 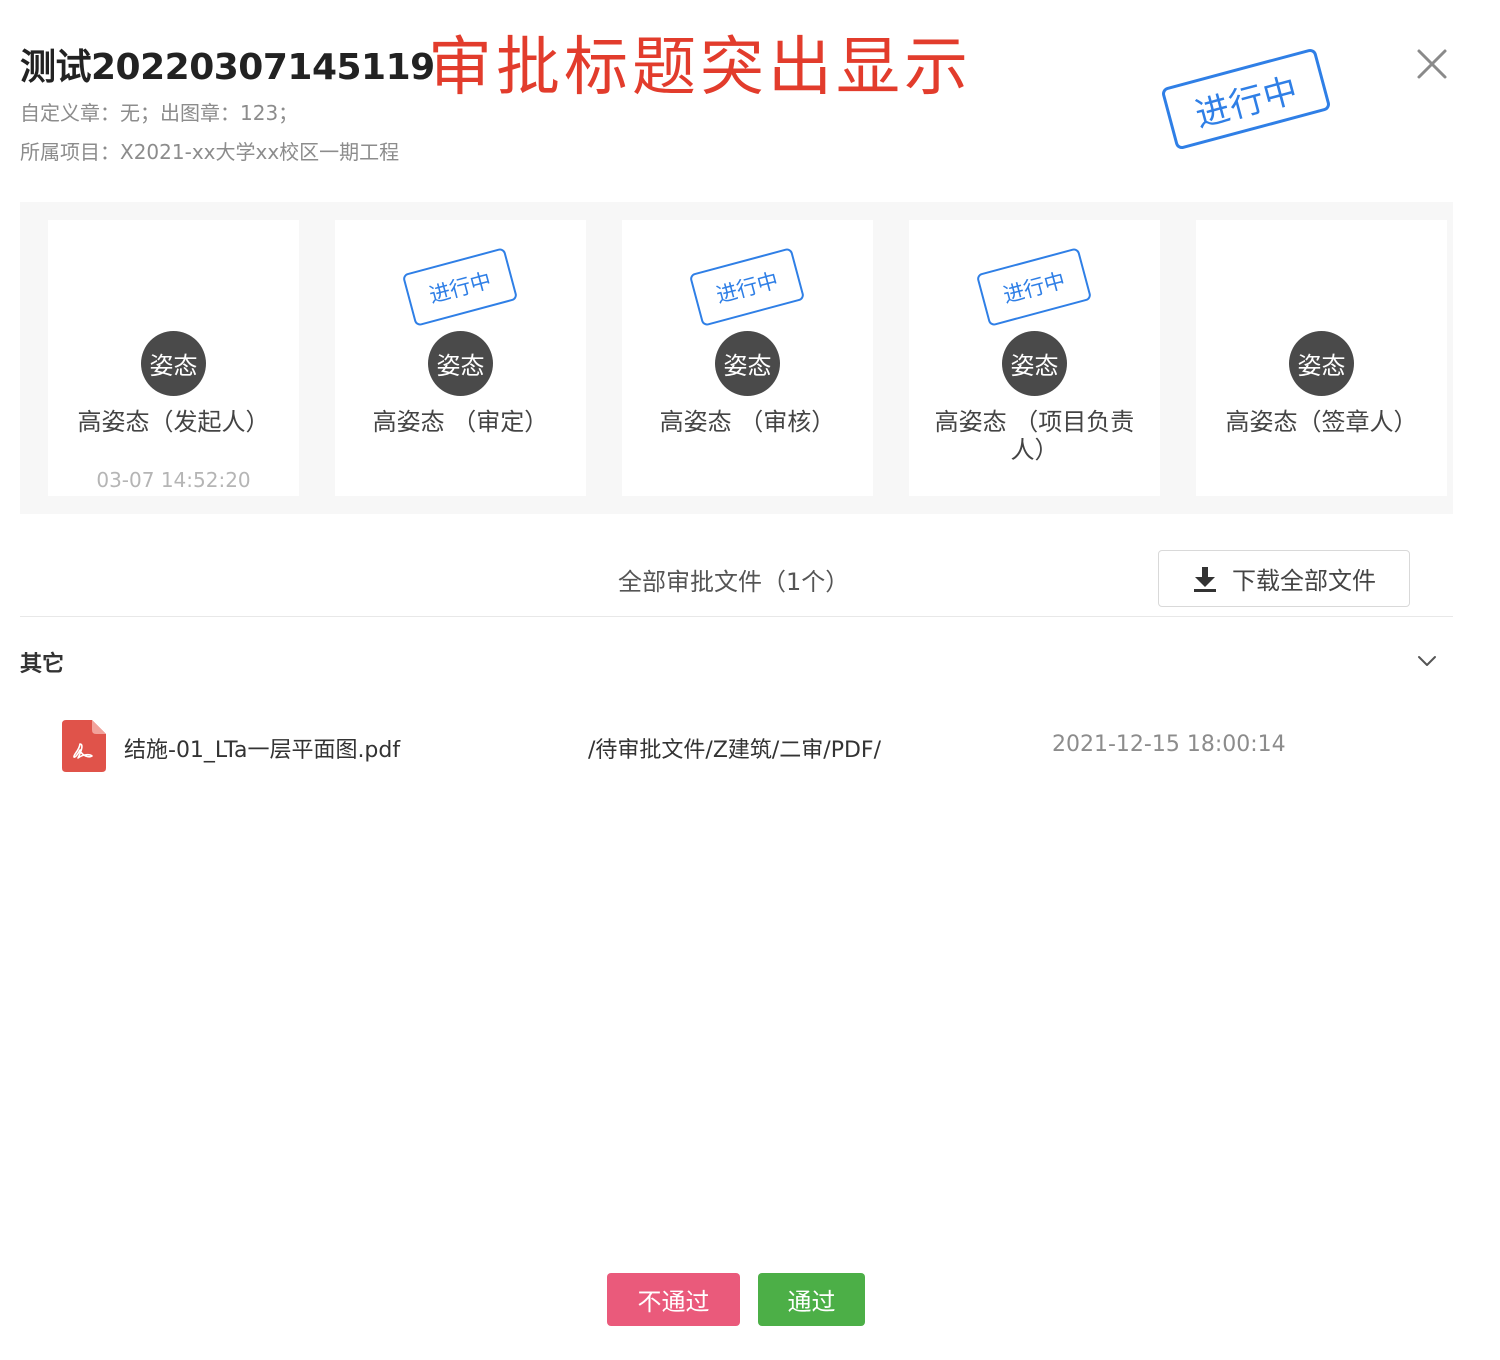 I want to click on flow-step-approver: 进行中 姿态 高姿态 （审定）, so click(x=460, y=358).